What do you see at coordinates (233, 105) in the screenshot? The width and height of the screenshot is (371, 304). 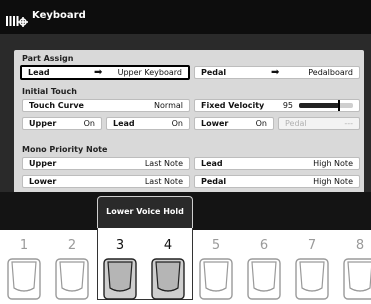 I see `fixed-velocity-label: Fixed Velocity` at bounding box center [233, 105].